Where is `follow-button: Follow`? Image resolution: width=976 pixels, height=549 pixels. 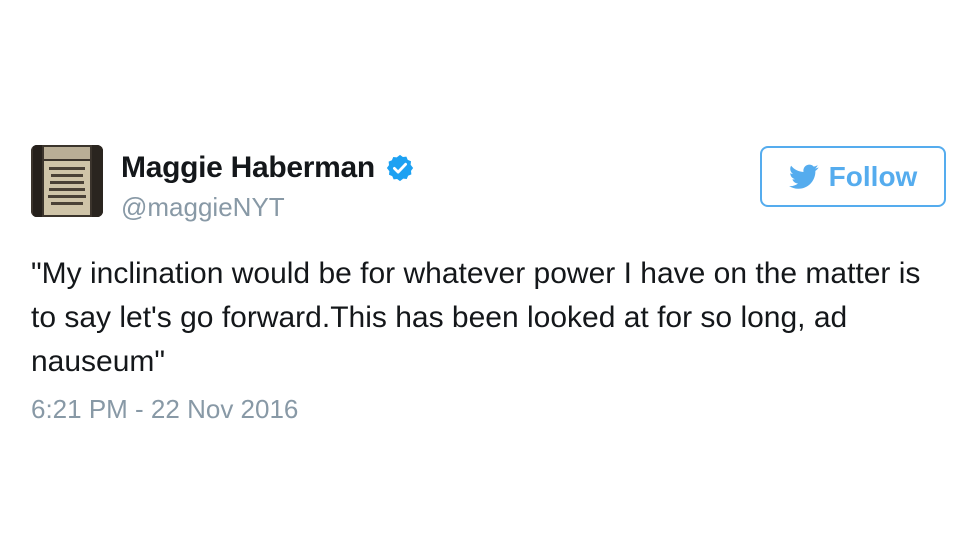 follow-button: Follow is located at coordinates (853, 176).